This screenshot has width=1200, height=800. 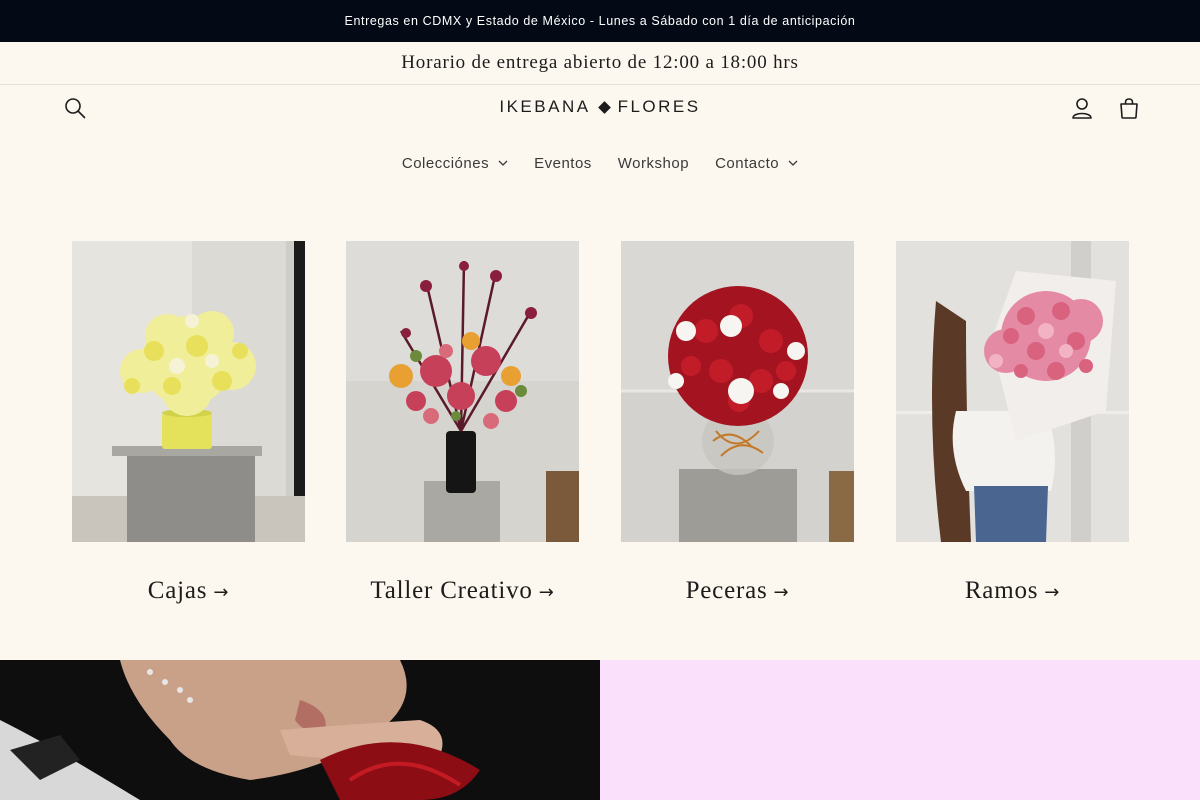 What do you see at coordinates (188, 391) in the screenshot?
I see `collection-image-cajas` at bounding box center [188, 391].